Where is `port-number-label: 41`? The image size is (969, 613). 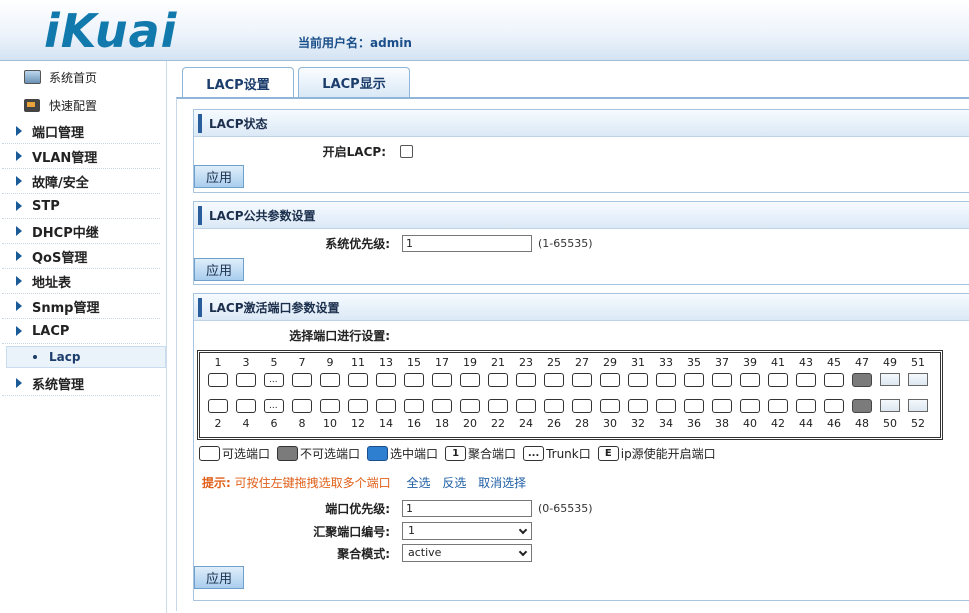
port-number-label: 41 is located at coordinates (778, 362).